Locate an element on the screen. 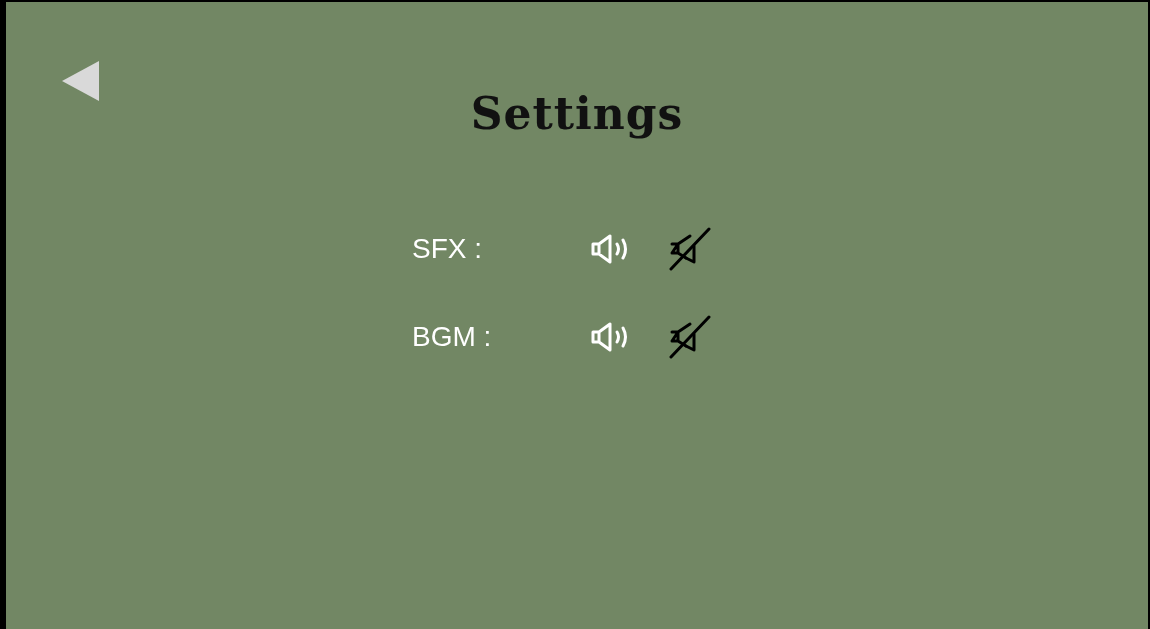 Image resolution: width=1150 pixels, height=629 pixels. setting-label: SFX : is located at coordinates (447, 249).